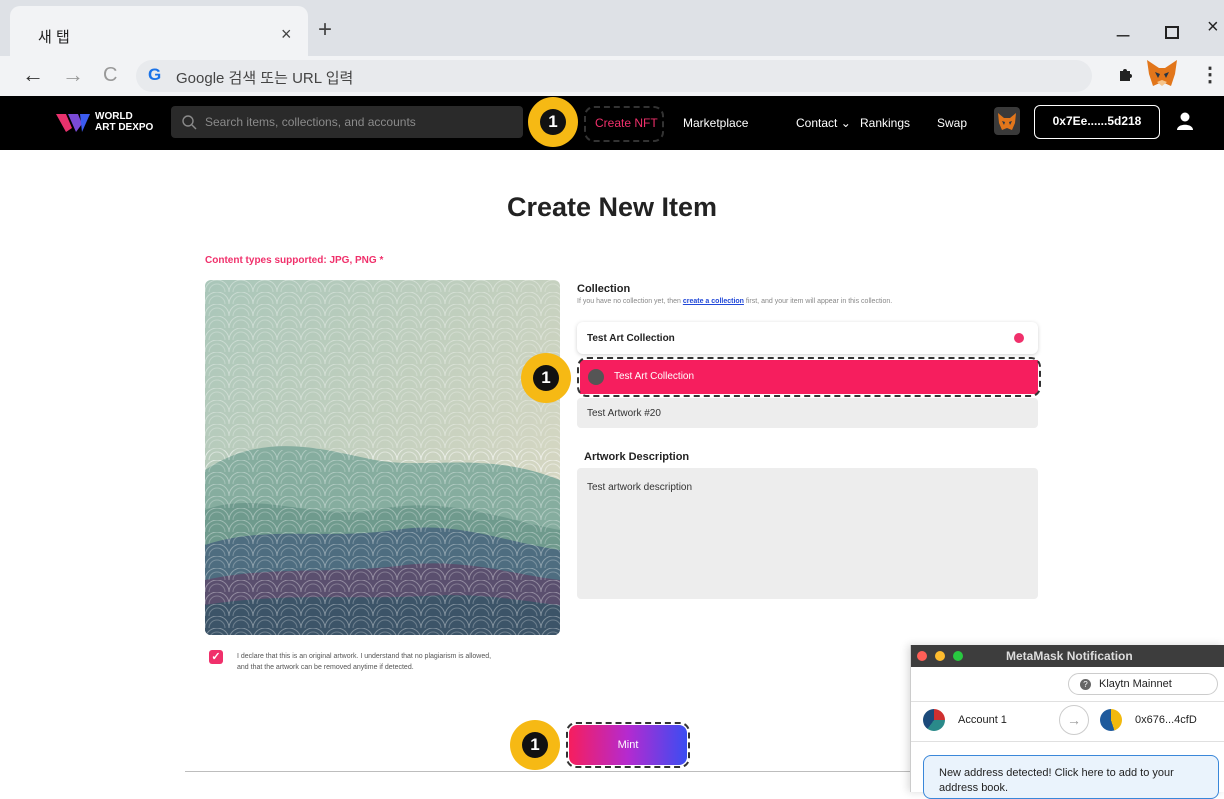 Image resolution: width=1224 pixels, height=799 pixels. I want to click on artwork-name-input: Test Artwork #20, so click(807, 413).